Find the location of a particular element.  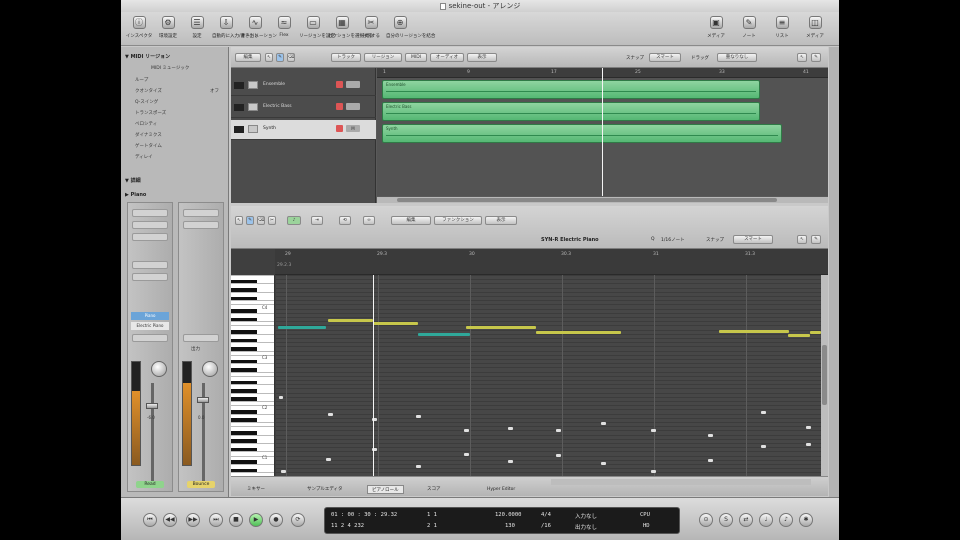

arrange-lane: Ensemble Electric Bass Synth is located at coordinates (602, 132).